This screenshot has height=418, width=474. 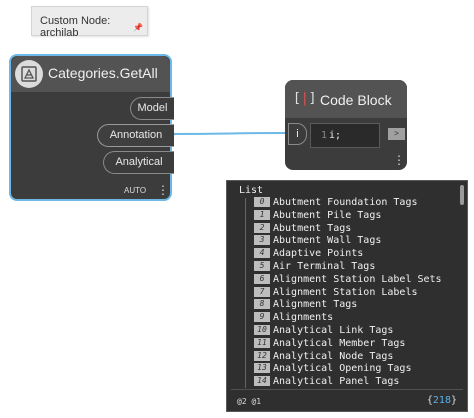 I want to click on list-item: 5 Air Terminal Tags, so click(x=348, y=267).